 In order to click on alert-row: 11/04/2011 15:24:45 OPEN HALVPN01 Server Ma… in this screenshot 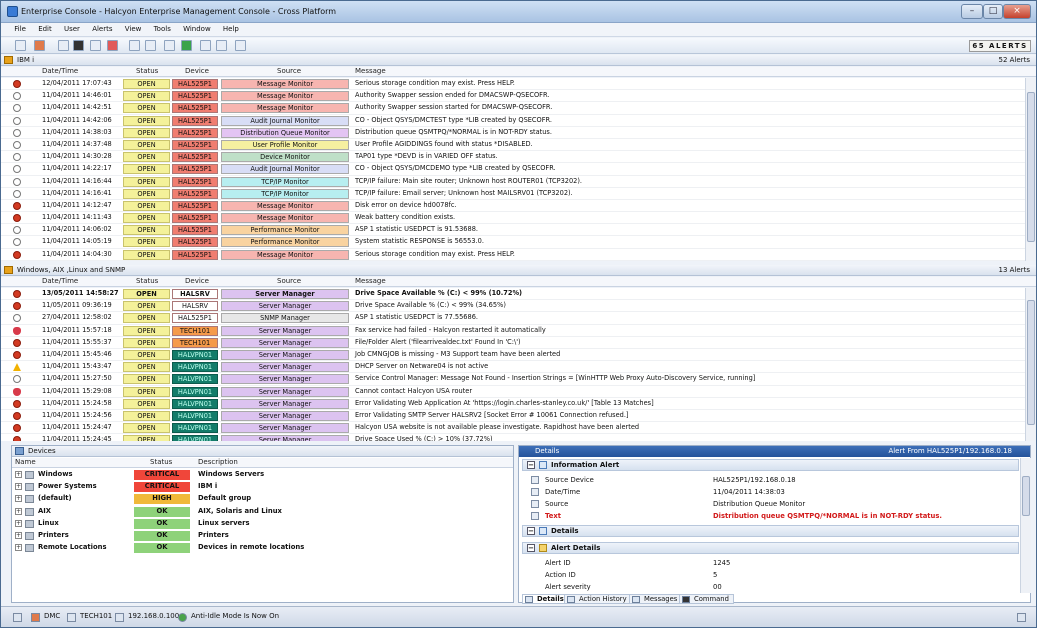, I will do `click(513, 437)`.